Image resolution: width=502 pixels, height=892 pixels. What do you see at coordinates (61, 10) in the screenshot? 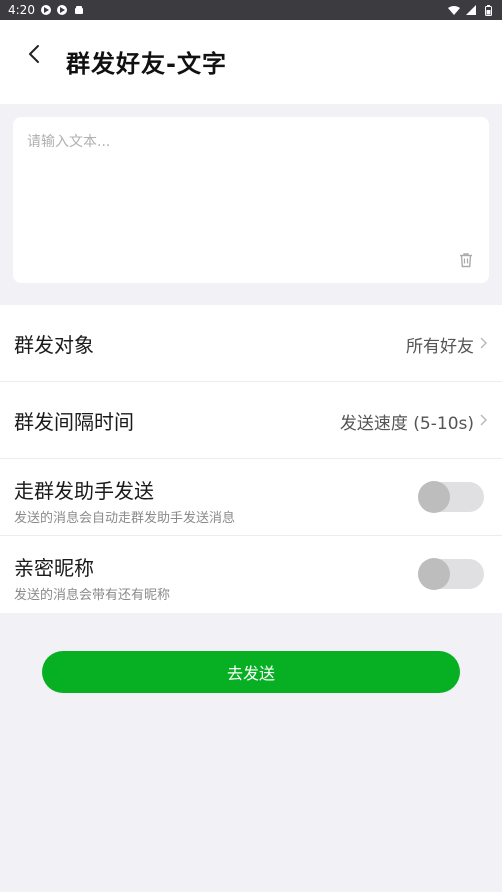
I see `telegram-icon` at bounding box center [61, 10].